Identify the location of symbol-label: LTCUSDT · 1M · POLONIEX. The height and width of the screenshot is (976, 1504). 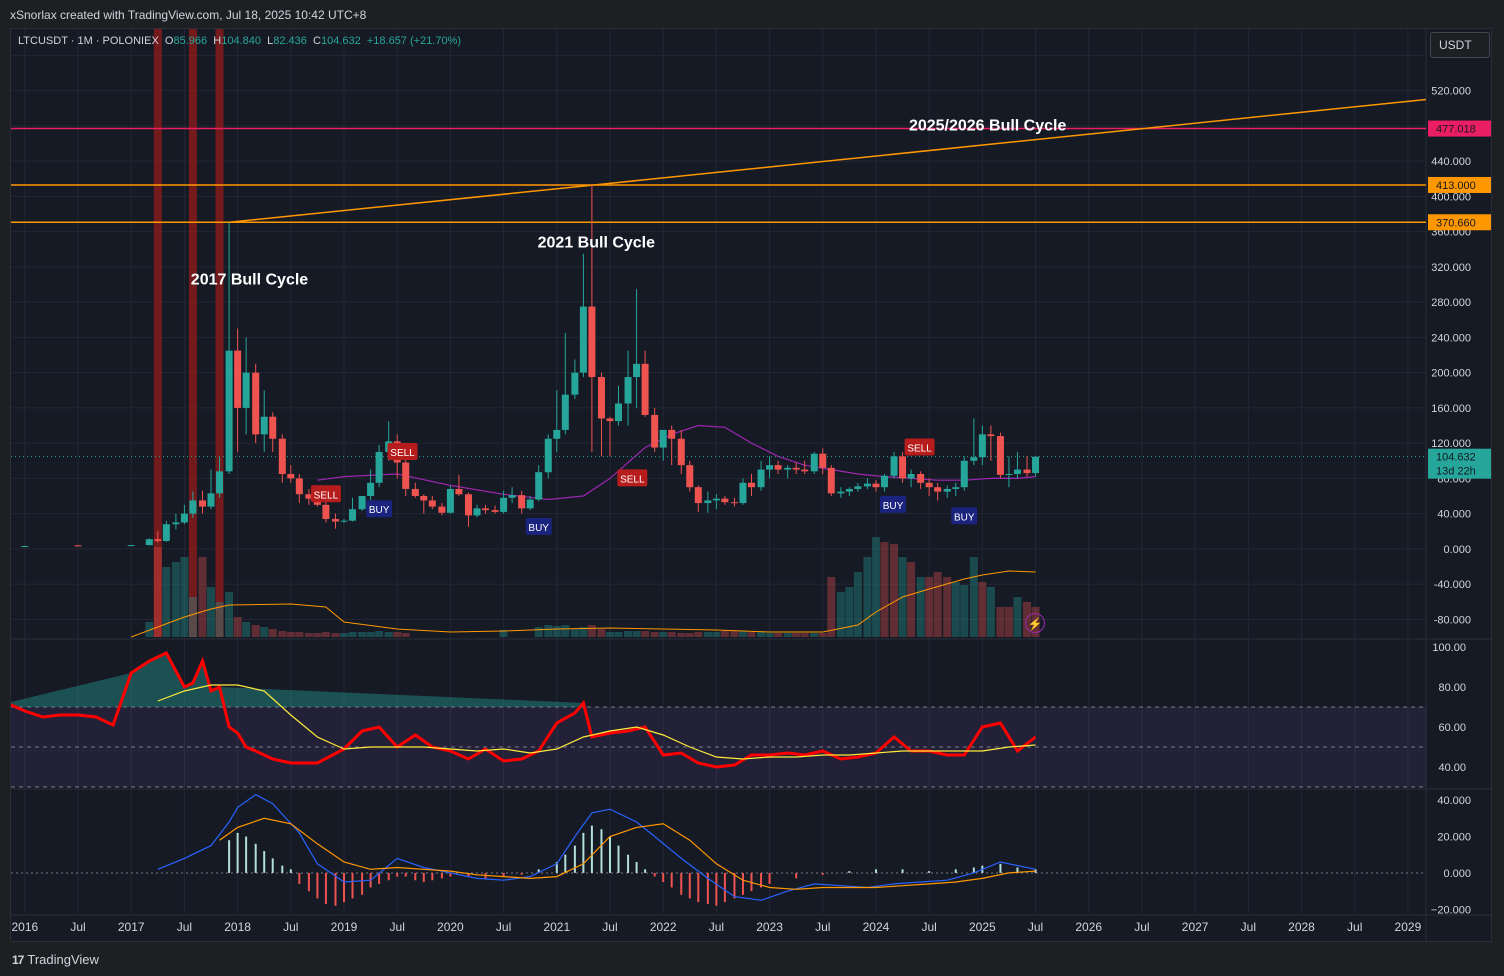
(88, 41).